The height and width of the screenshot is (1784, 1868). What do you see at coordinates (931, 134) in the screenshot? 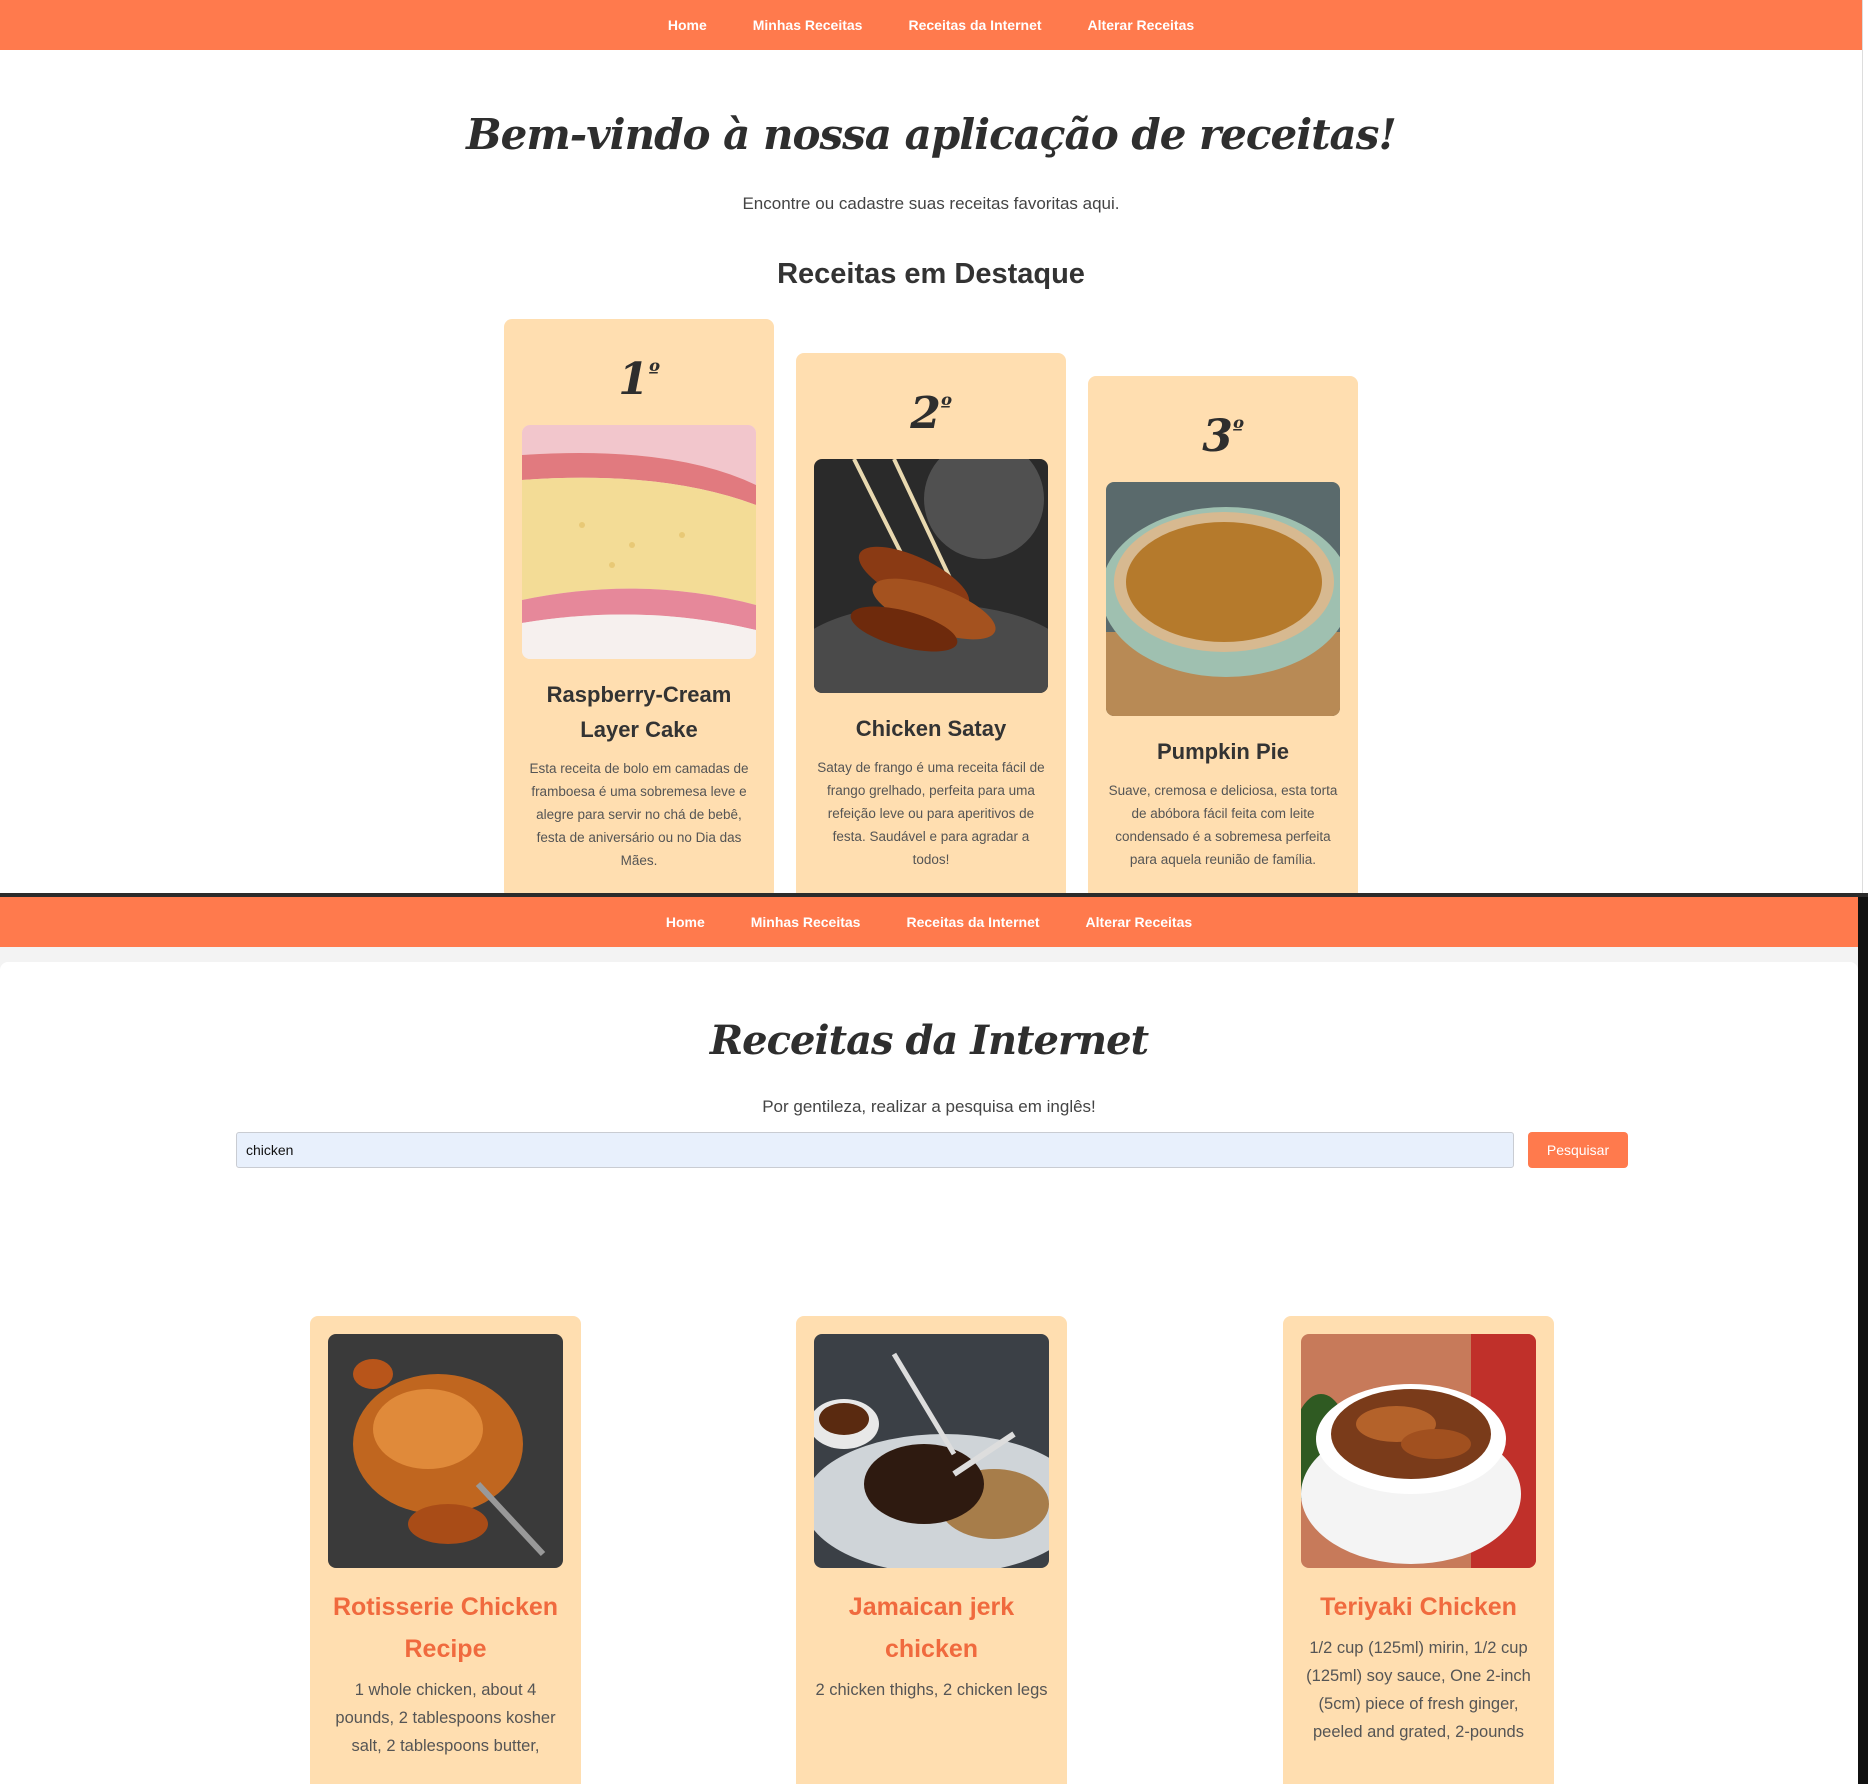
I see `welcome-heading: Bem-vindo à nossa aplicação de receitas!` at bounding box center [931, 134].